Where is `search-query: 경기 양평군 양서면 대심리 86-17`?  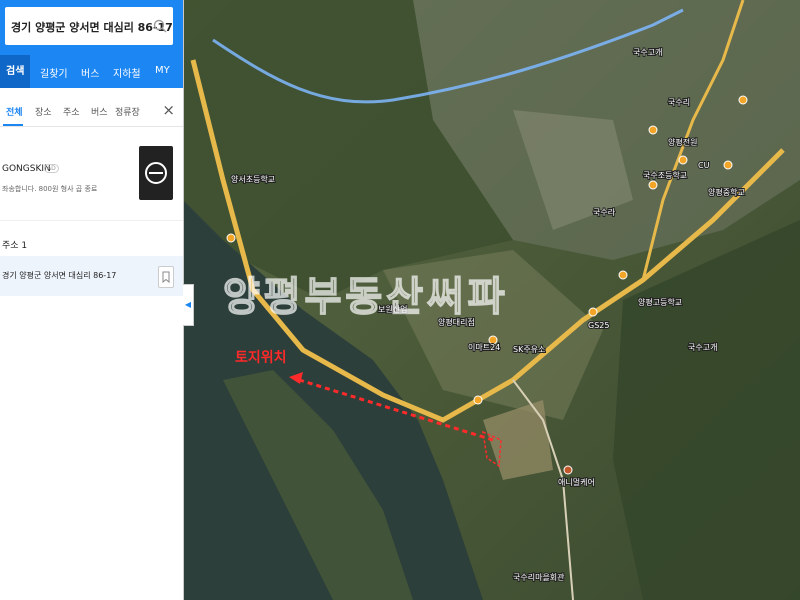
search-query: 경기 양평군 양서면 대심리 86-17 is located at coordinates (92, 27).